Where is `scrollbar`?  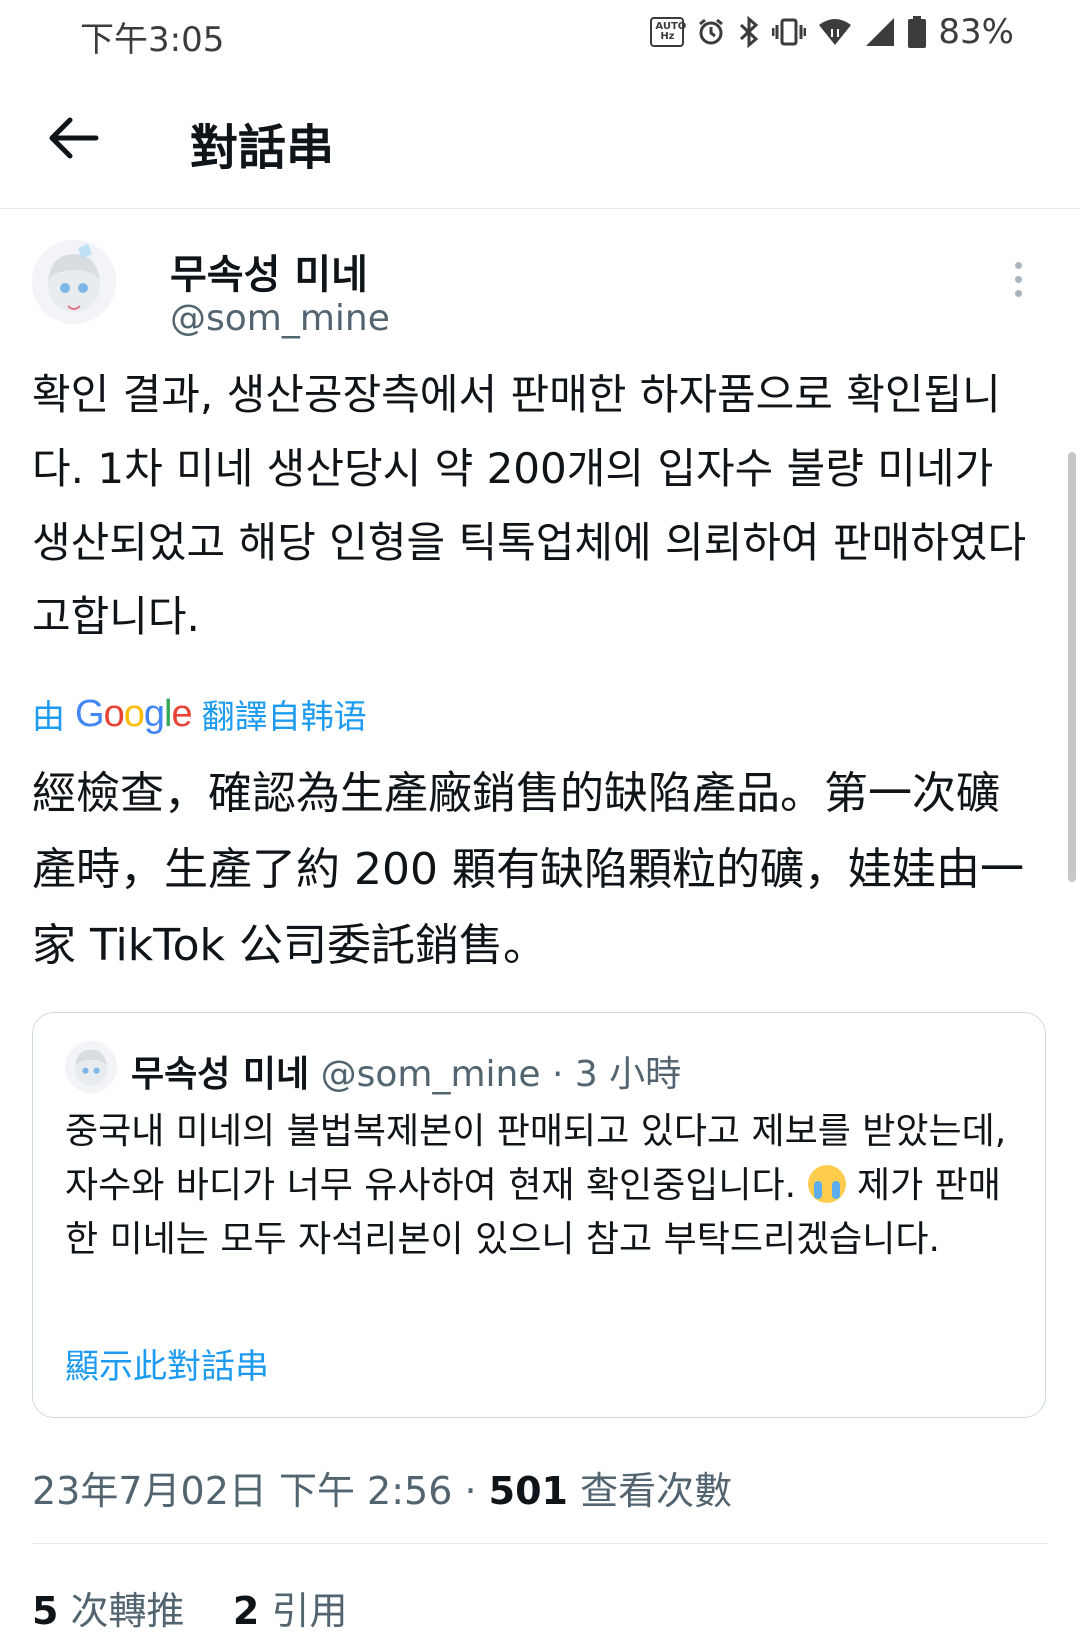
scrollbar is located at coordinates (1072, 667).